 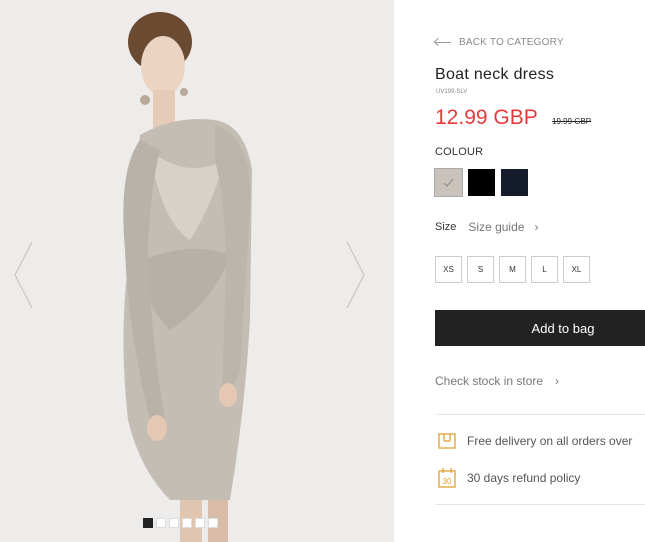 I want to click on checkmark-icon, so click(x=448, y=182).